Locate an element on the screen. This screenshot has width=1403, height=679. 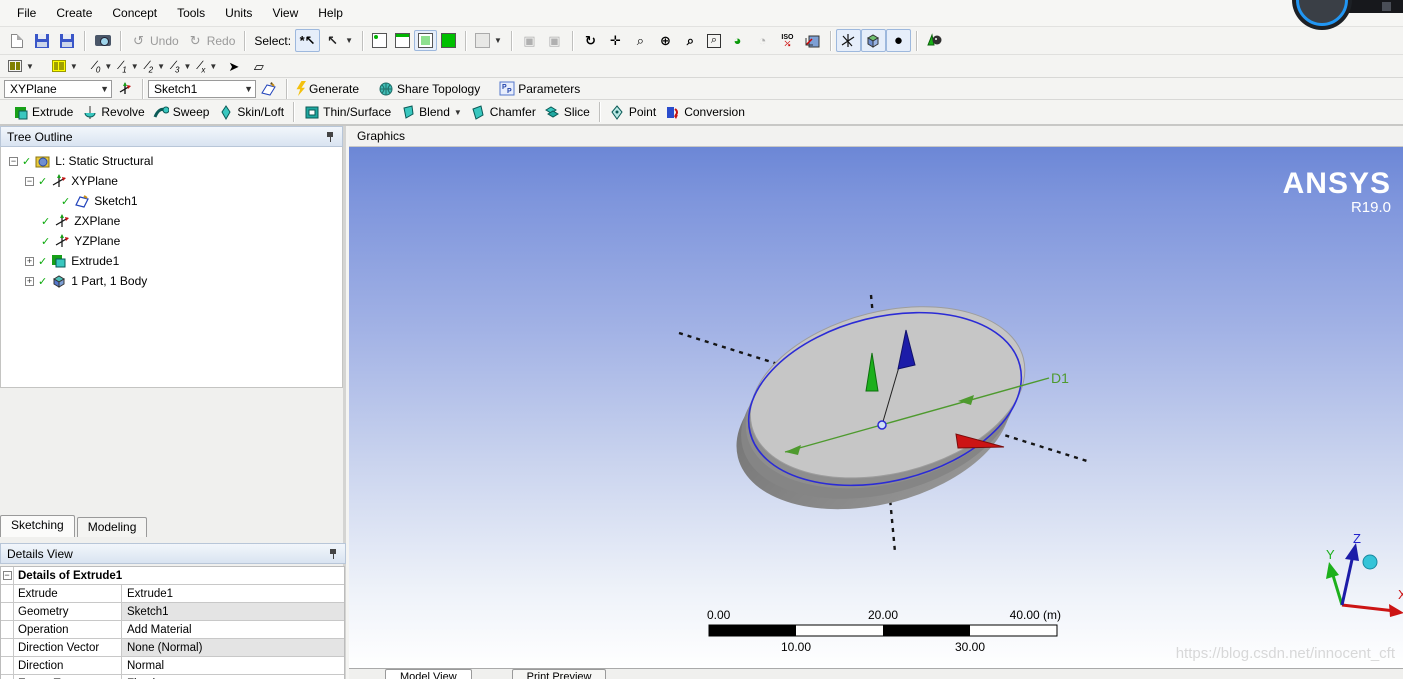
display-plane-button is located at coordinates (848, 40).